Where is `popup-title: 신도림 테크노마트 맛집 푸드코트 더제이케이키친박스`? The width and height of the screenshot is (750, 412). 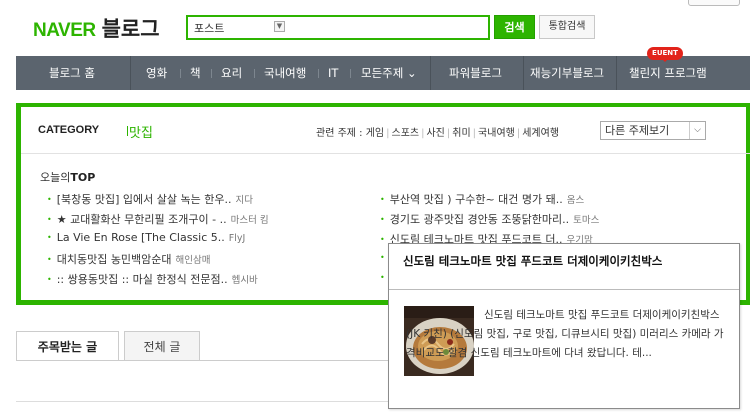
popup-title: 신도림 테크노마트 맛집 푸드코트 더제이케이키친박스 is located at coordinates (567, 261).